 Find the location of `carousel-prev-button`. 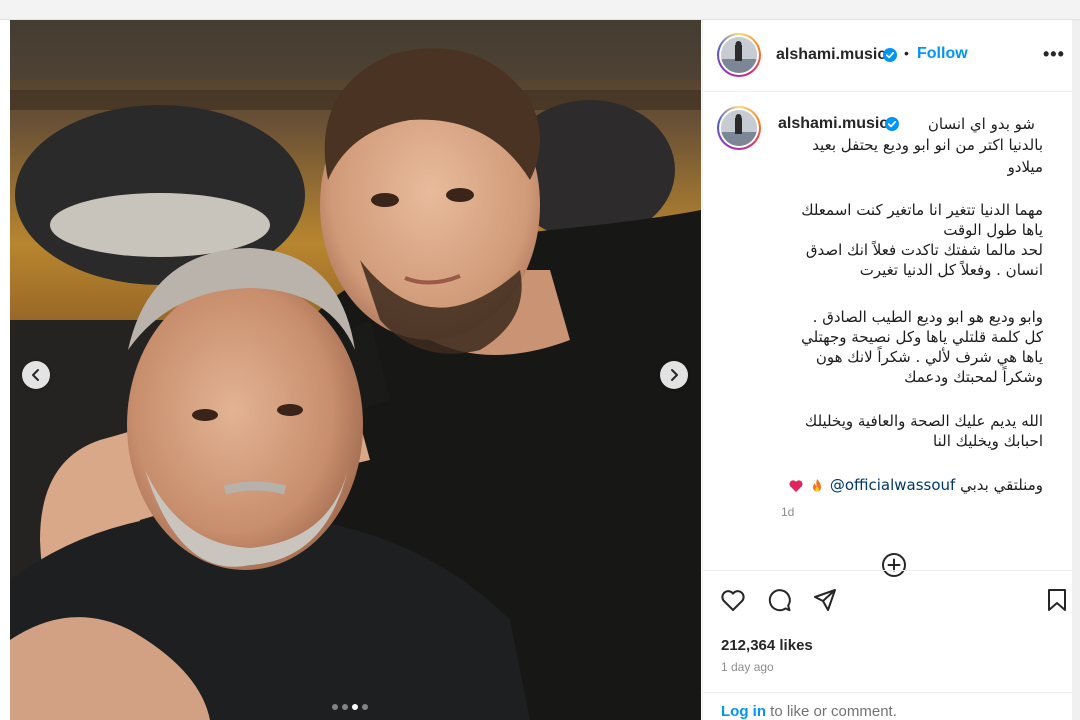

carousel-prev-button is located at coordinates (36, 375).